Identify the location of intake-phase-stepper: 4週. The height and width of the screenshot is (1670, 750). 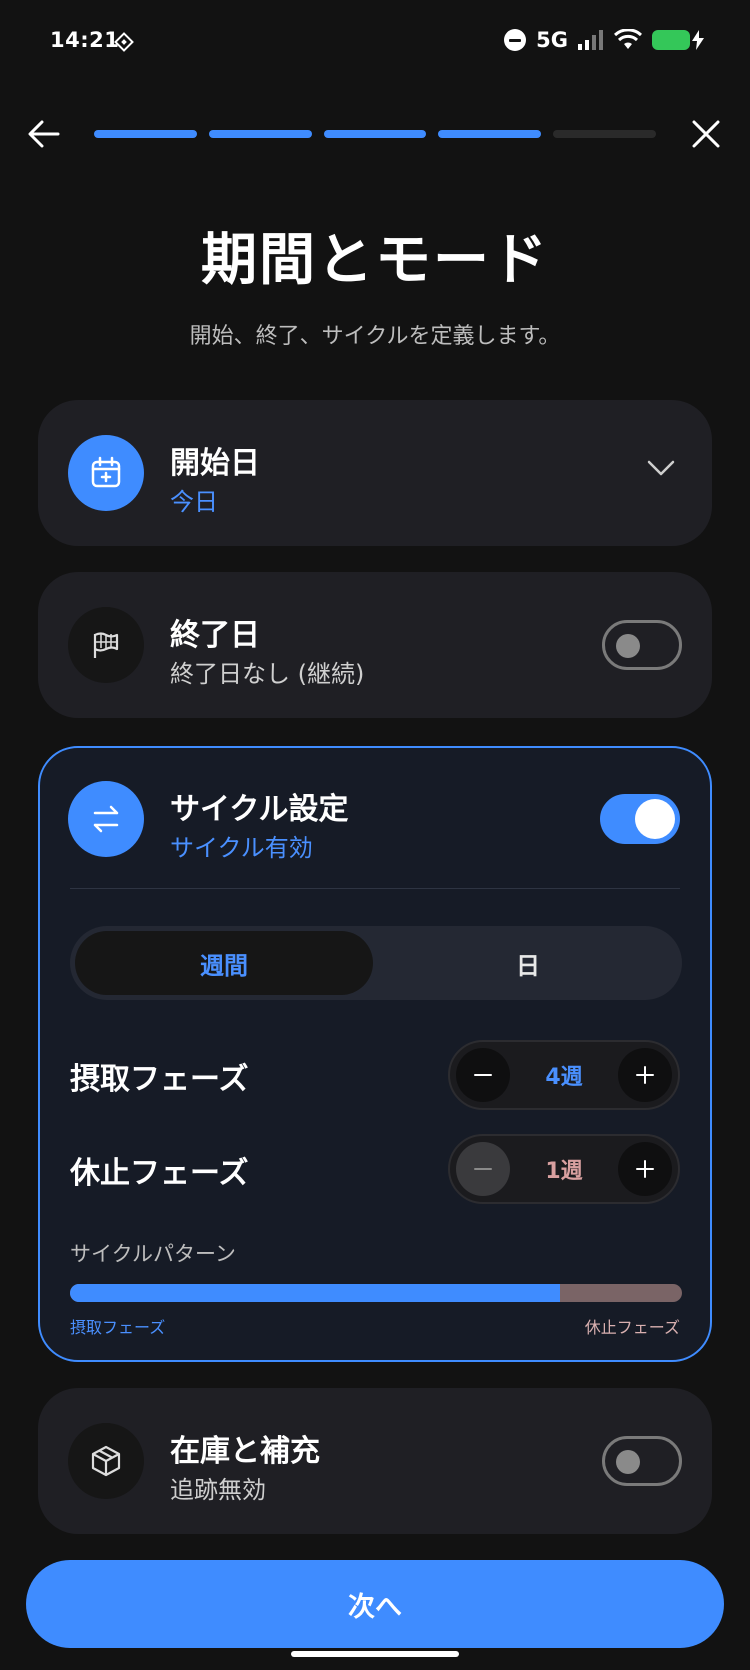
(564, 1075).